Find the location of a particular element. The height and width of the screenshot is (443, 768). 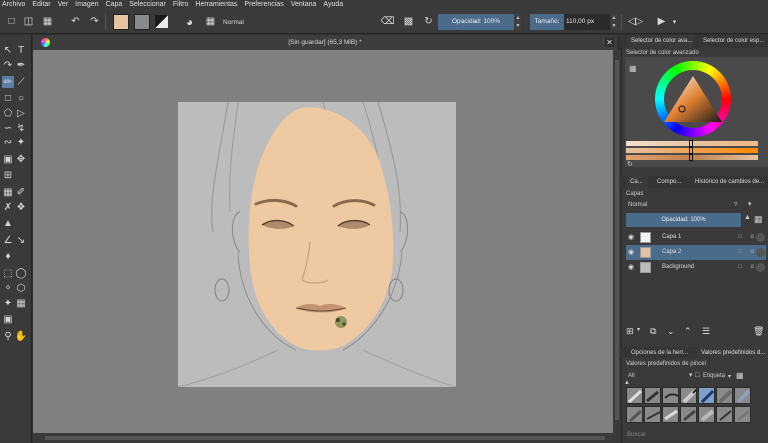

size-spin: ▲ ▼ is located at coordinates (614, 22).